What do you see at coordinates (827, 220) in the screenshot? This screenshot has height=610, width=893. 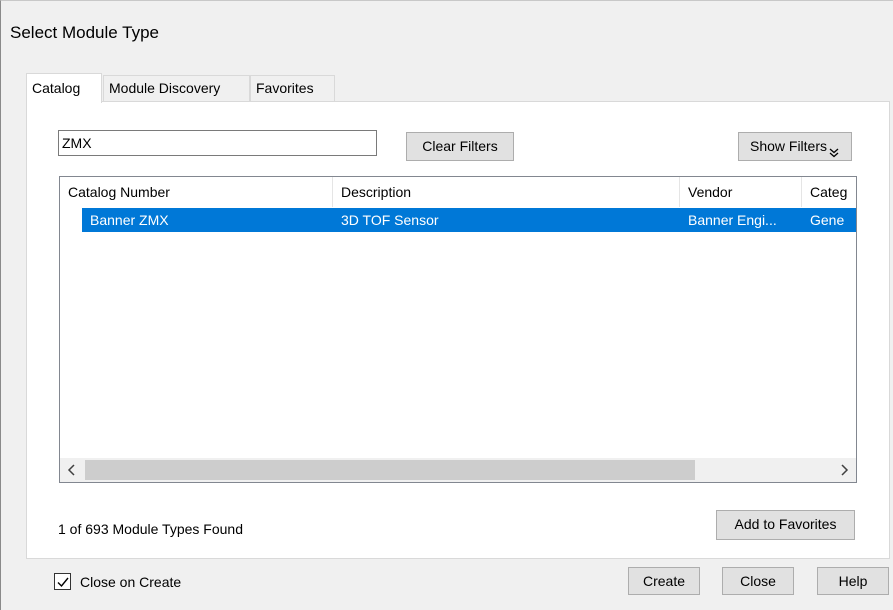 I see `cell-category: Gene` at bounding box center [827, 220].